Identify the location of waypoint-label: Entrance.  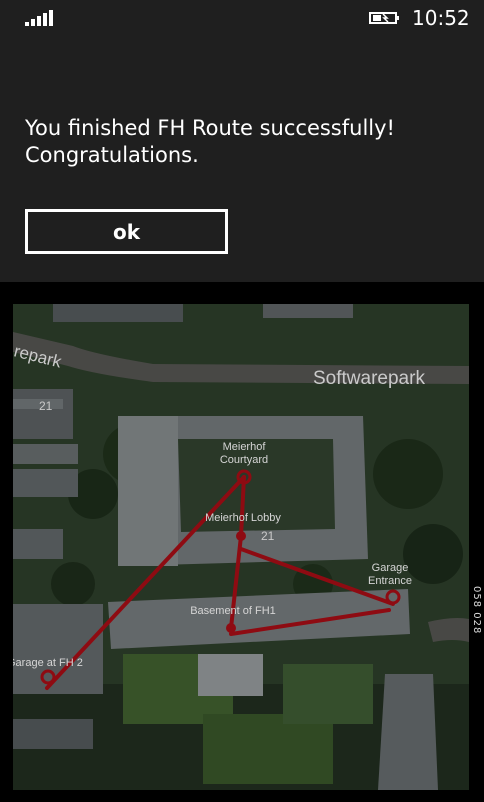
(390, 581).